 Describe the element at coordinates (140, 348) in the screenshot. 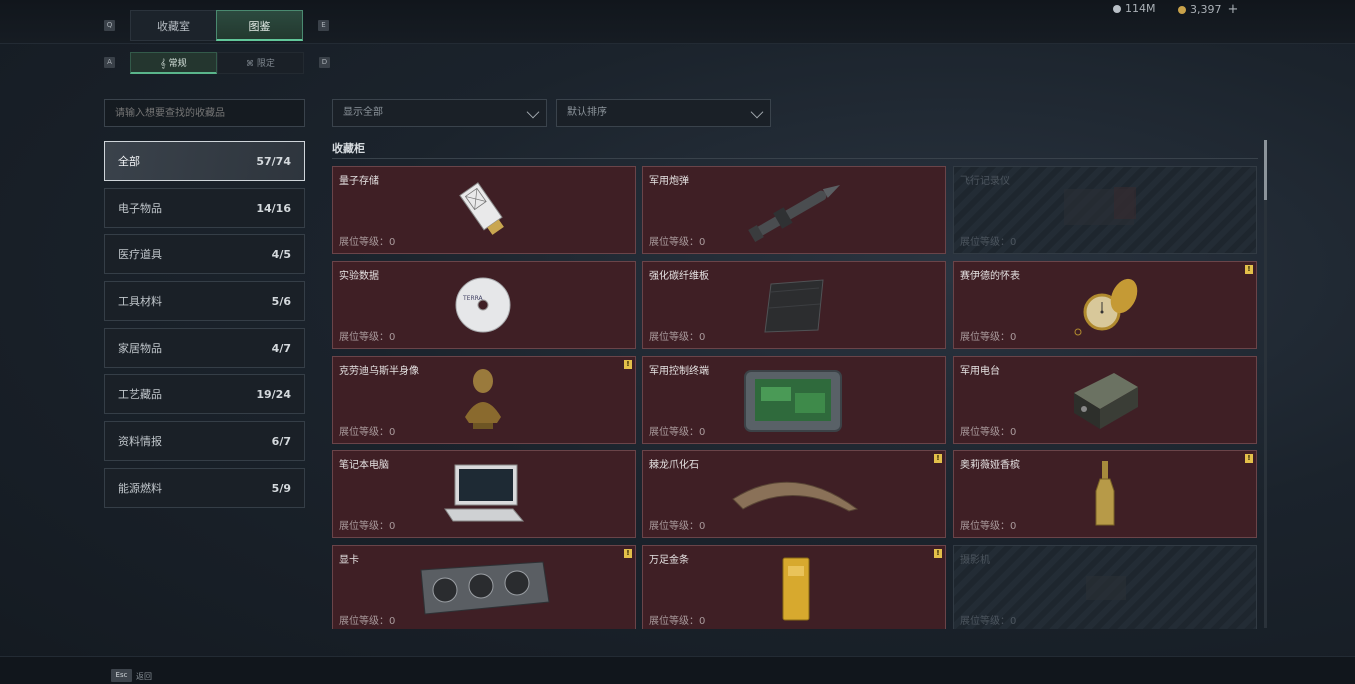

I see `category-label: 家居物品` at that location.